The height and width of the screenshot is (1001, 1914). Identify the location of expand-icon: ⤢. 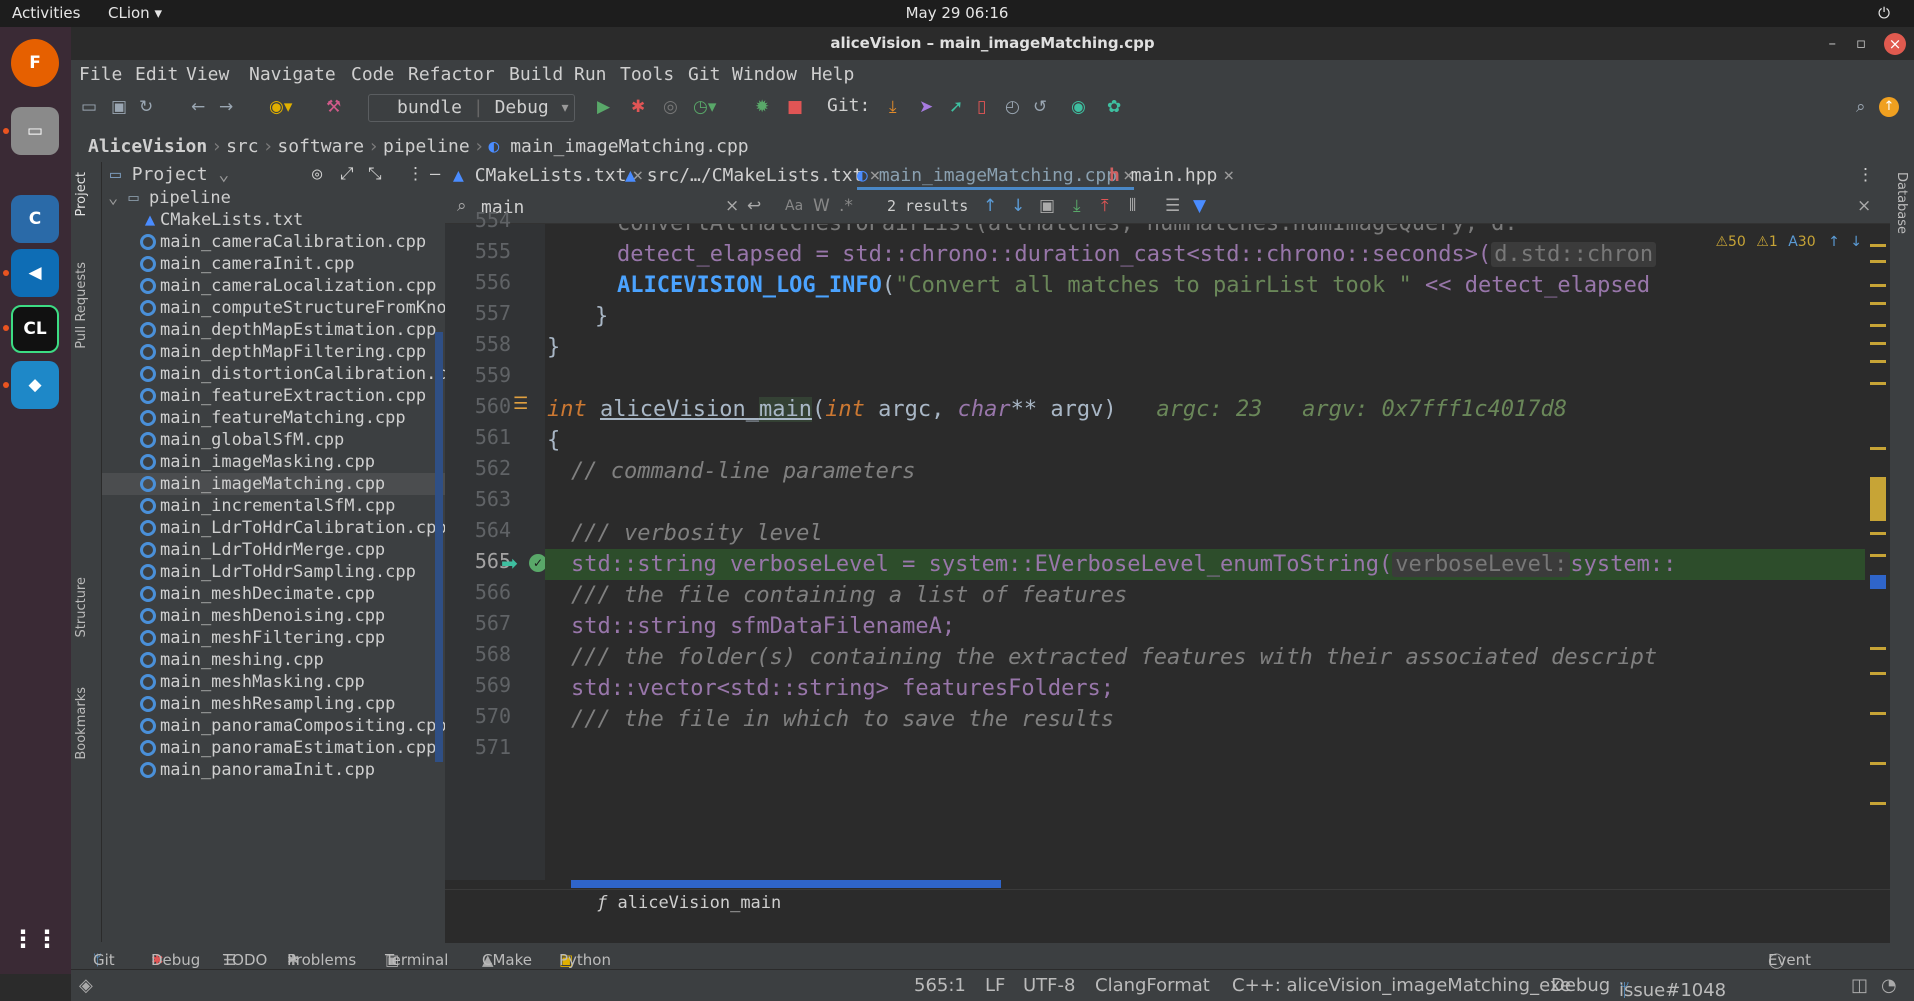
(347, 174).